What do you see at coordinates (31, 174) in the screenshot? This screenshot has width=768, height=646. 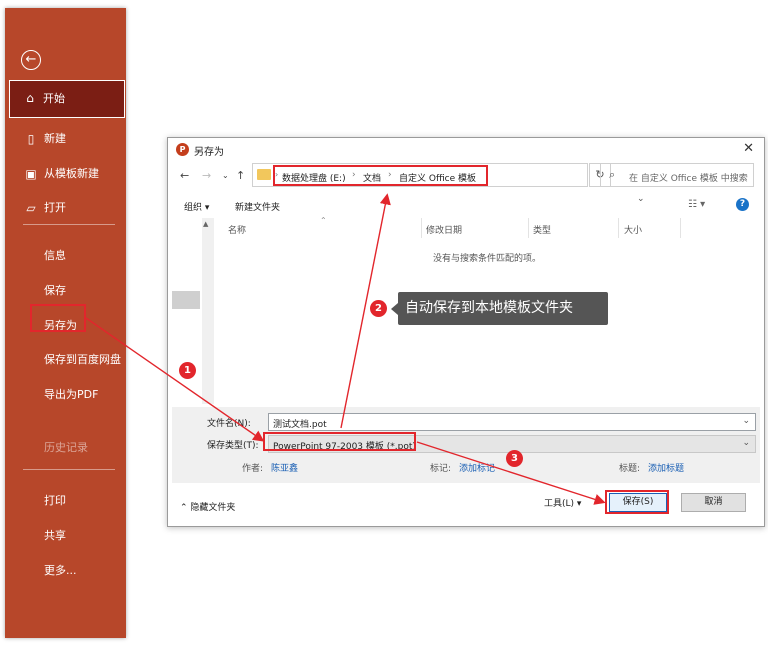 I see `template-icon: ▣` at bounding box center [31, 174].